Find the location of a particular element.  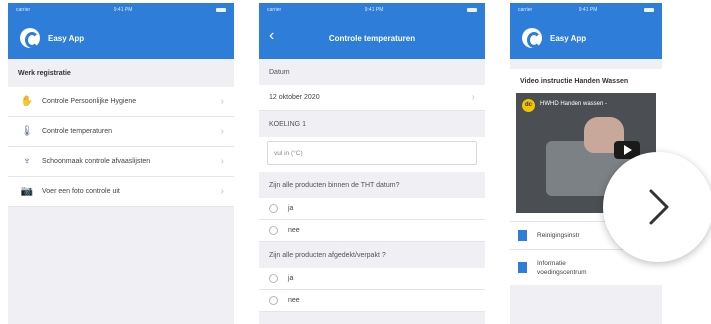

list-item-cleaning: ♆ Schoonmaak controle afvaaslijsten › is located at coordinates (121, 162).